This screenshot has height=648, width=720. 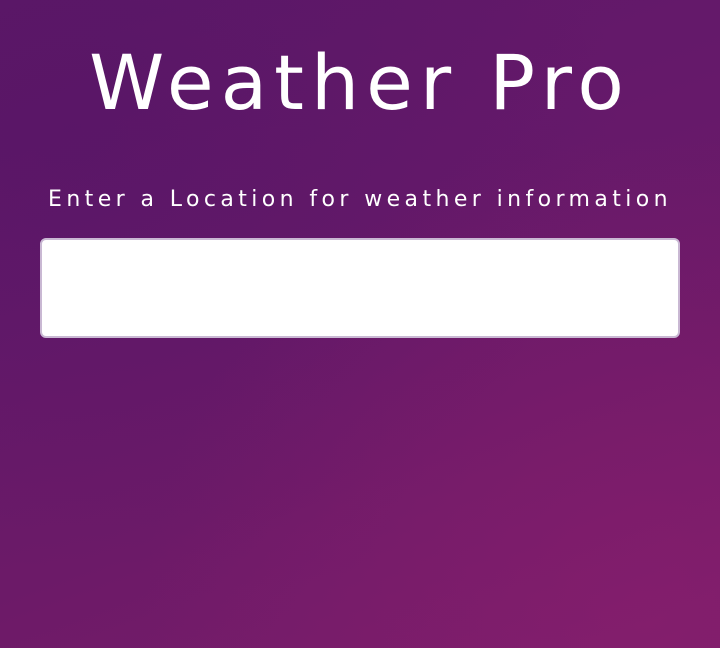 What do you see at coordinates (360, 199) in the screenshot?
I see `location-prompt-label: Enter a Location for weather information` at bounding box center [360, 199].